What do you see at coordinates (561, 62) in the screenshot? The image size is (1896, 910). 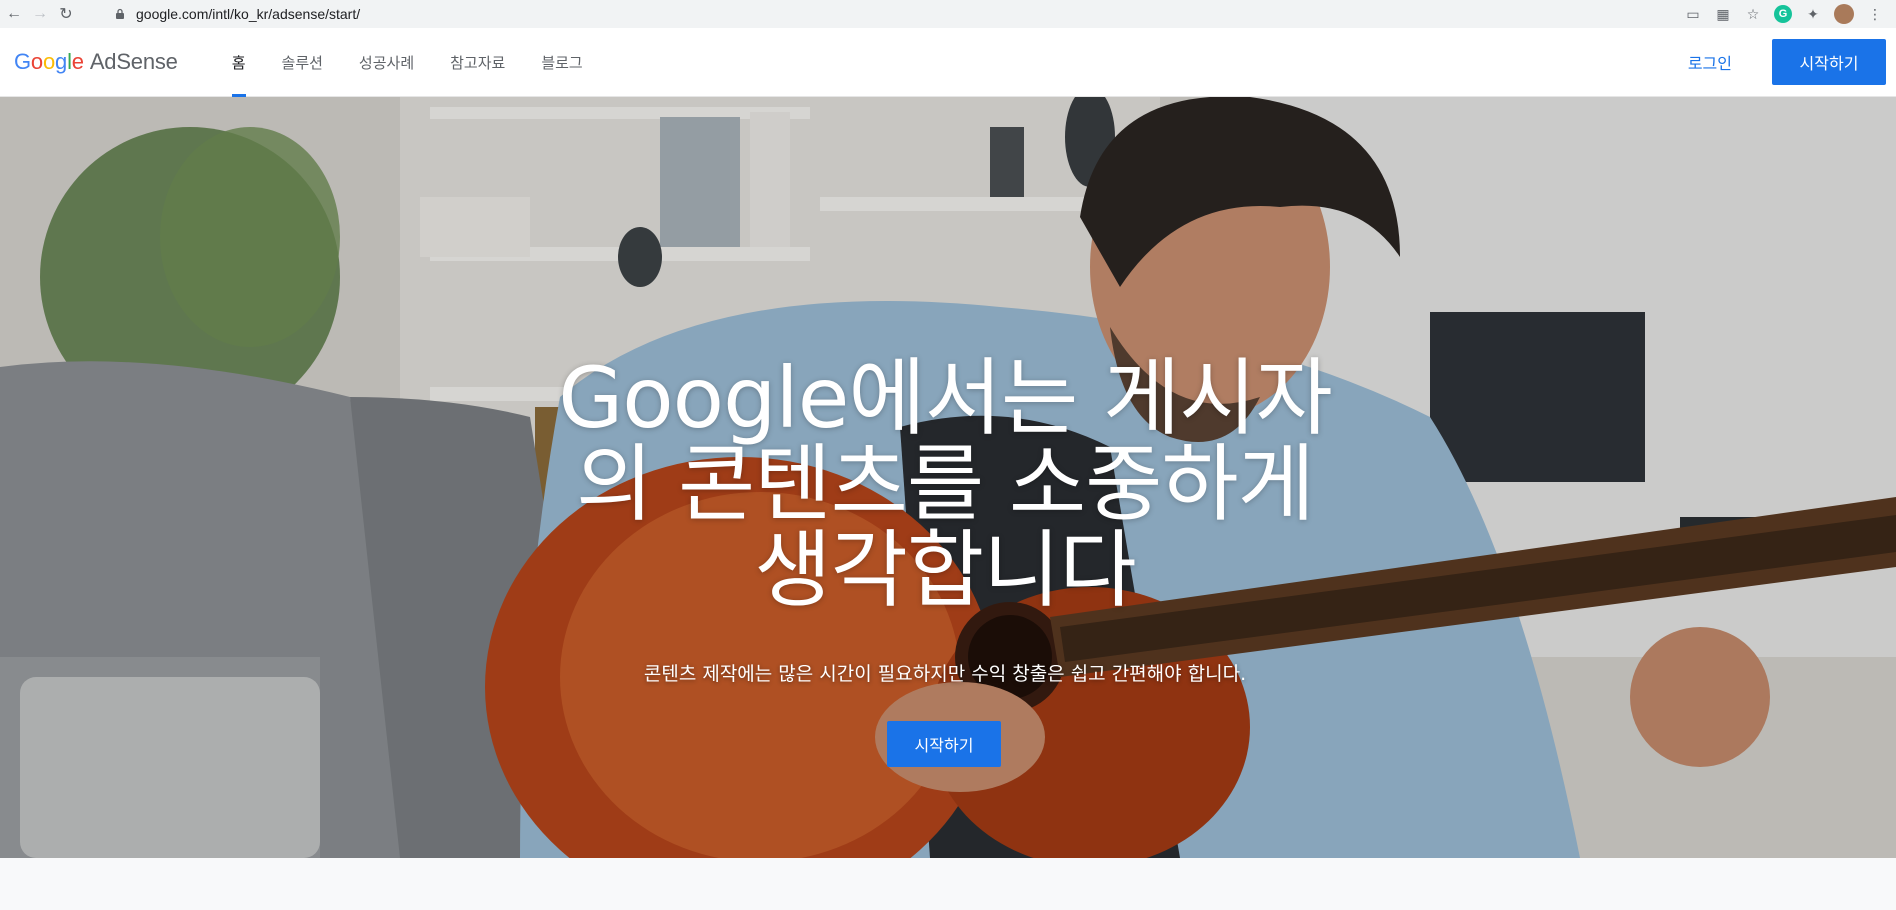 I see `nav-item-blog: 블로그` at bounding box center [561, 62].